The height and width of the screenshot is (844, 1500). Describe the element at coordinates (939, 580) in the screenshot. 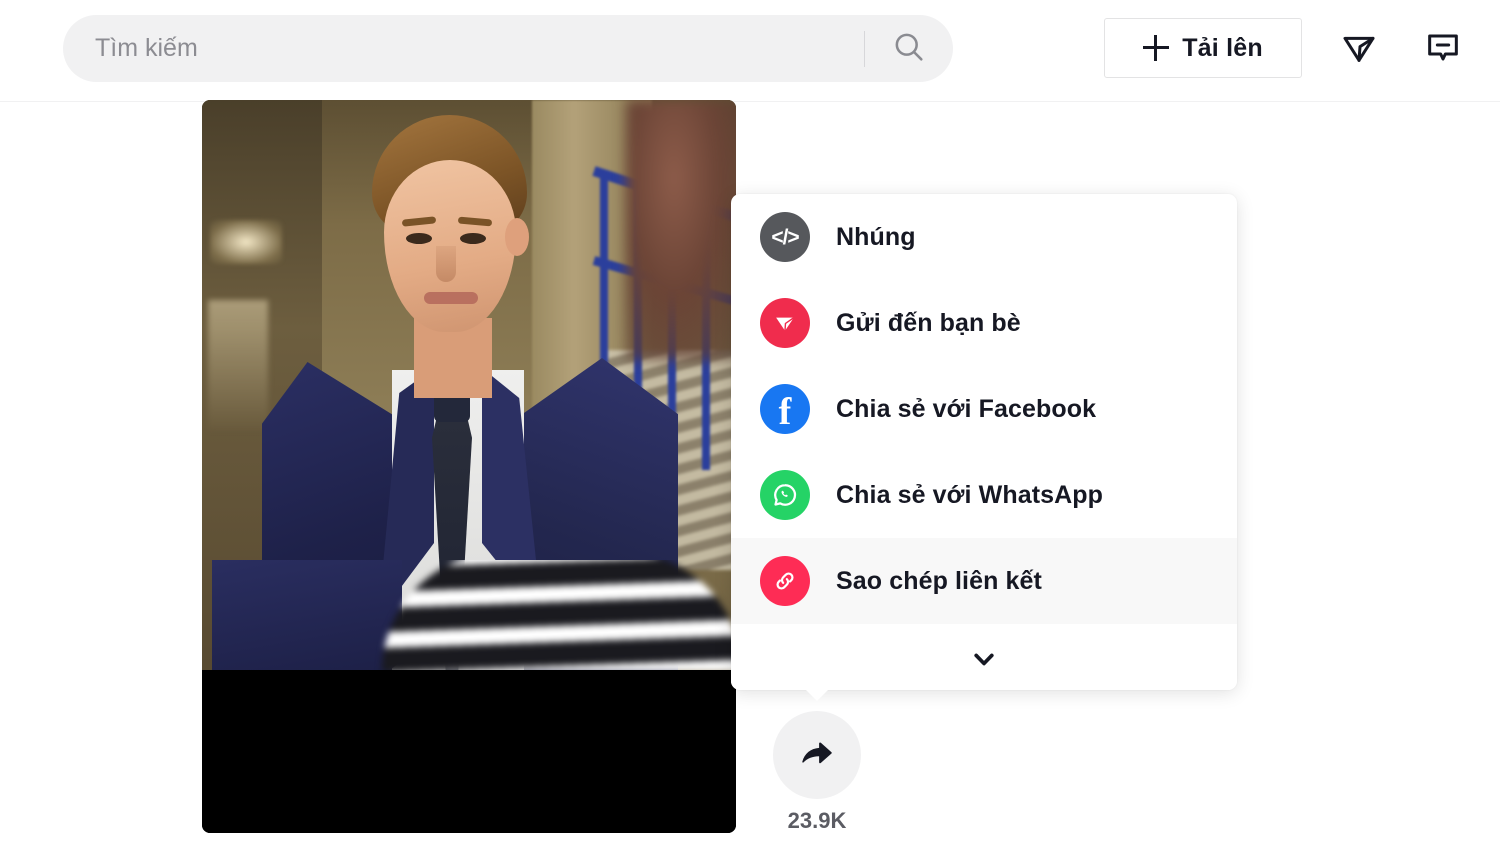

I see `share-item-label: Sao chép liên kết` at that location.